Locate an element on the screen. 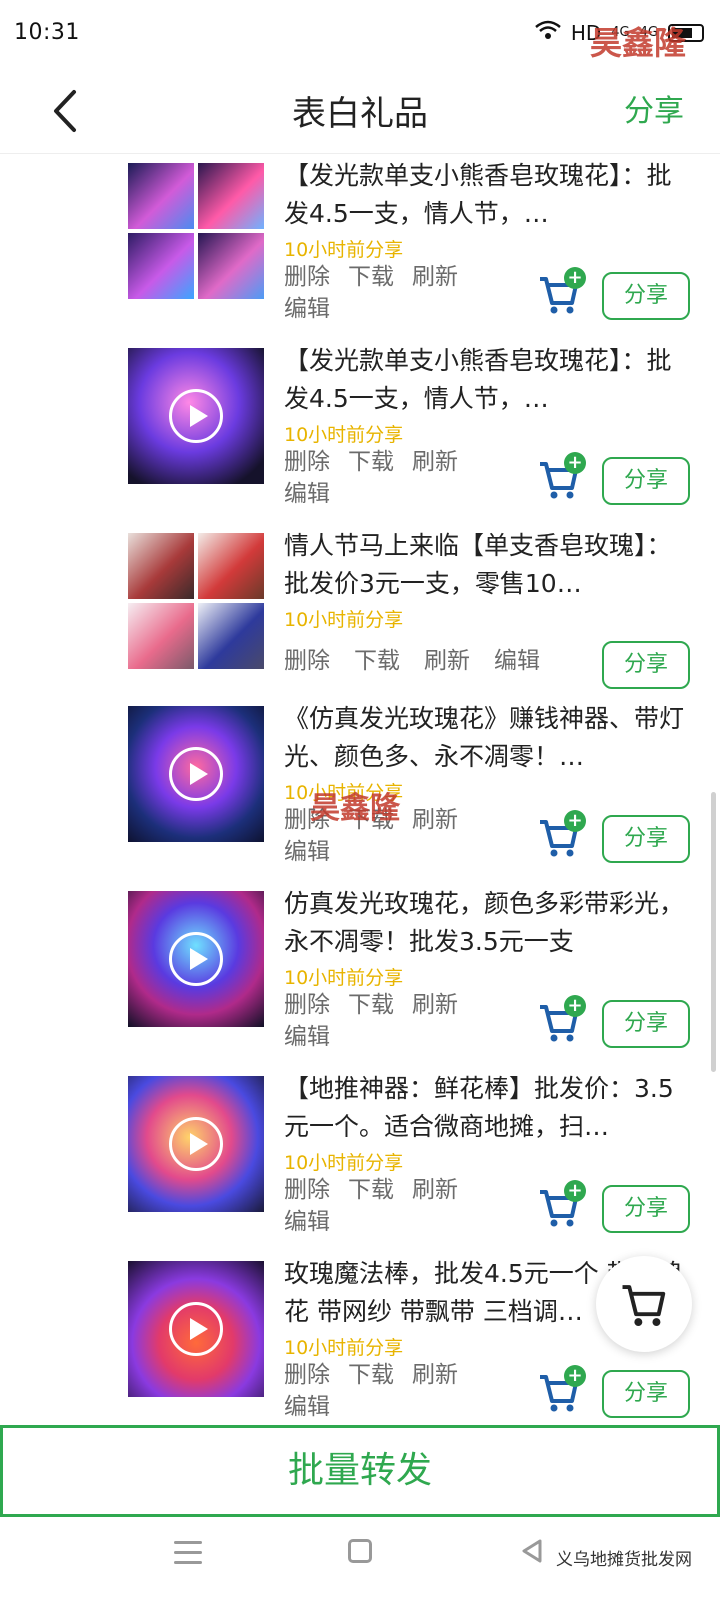 The image size is (720, 1600). page-title: 表白礼品 is located at coordinates (360, 114).